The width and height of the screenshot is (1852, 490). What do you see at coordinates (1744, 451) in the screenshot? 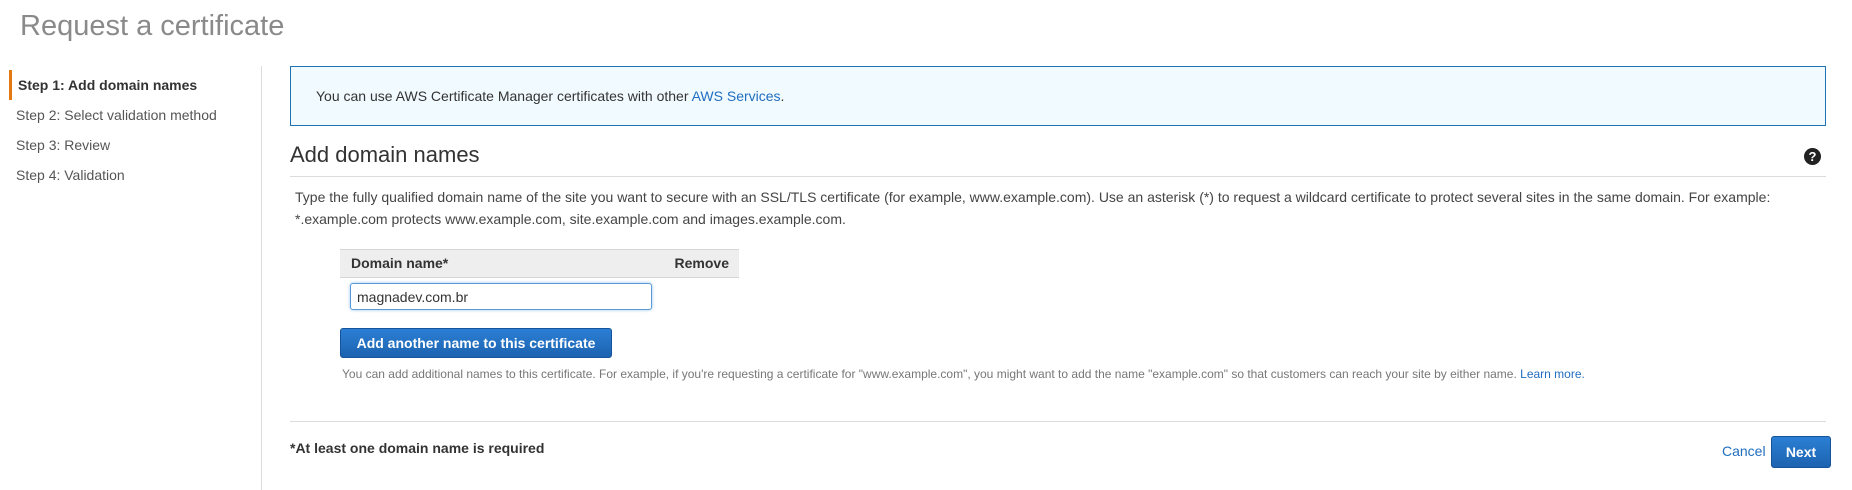
I see `cancel-link: Cancel` at bounding box center [1744, 451].